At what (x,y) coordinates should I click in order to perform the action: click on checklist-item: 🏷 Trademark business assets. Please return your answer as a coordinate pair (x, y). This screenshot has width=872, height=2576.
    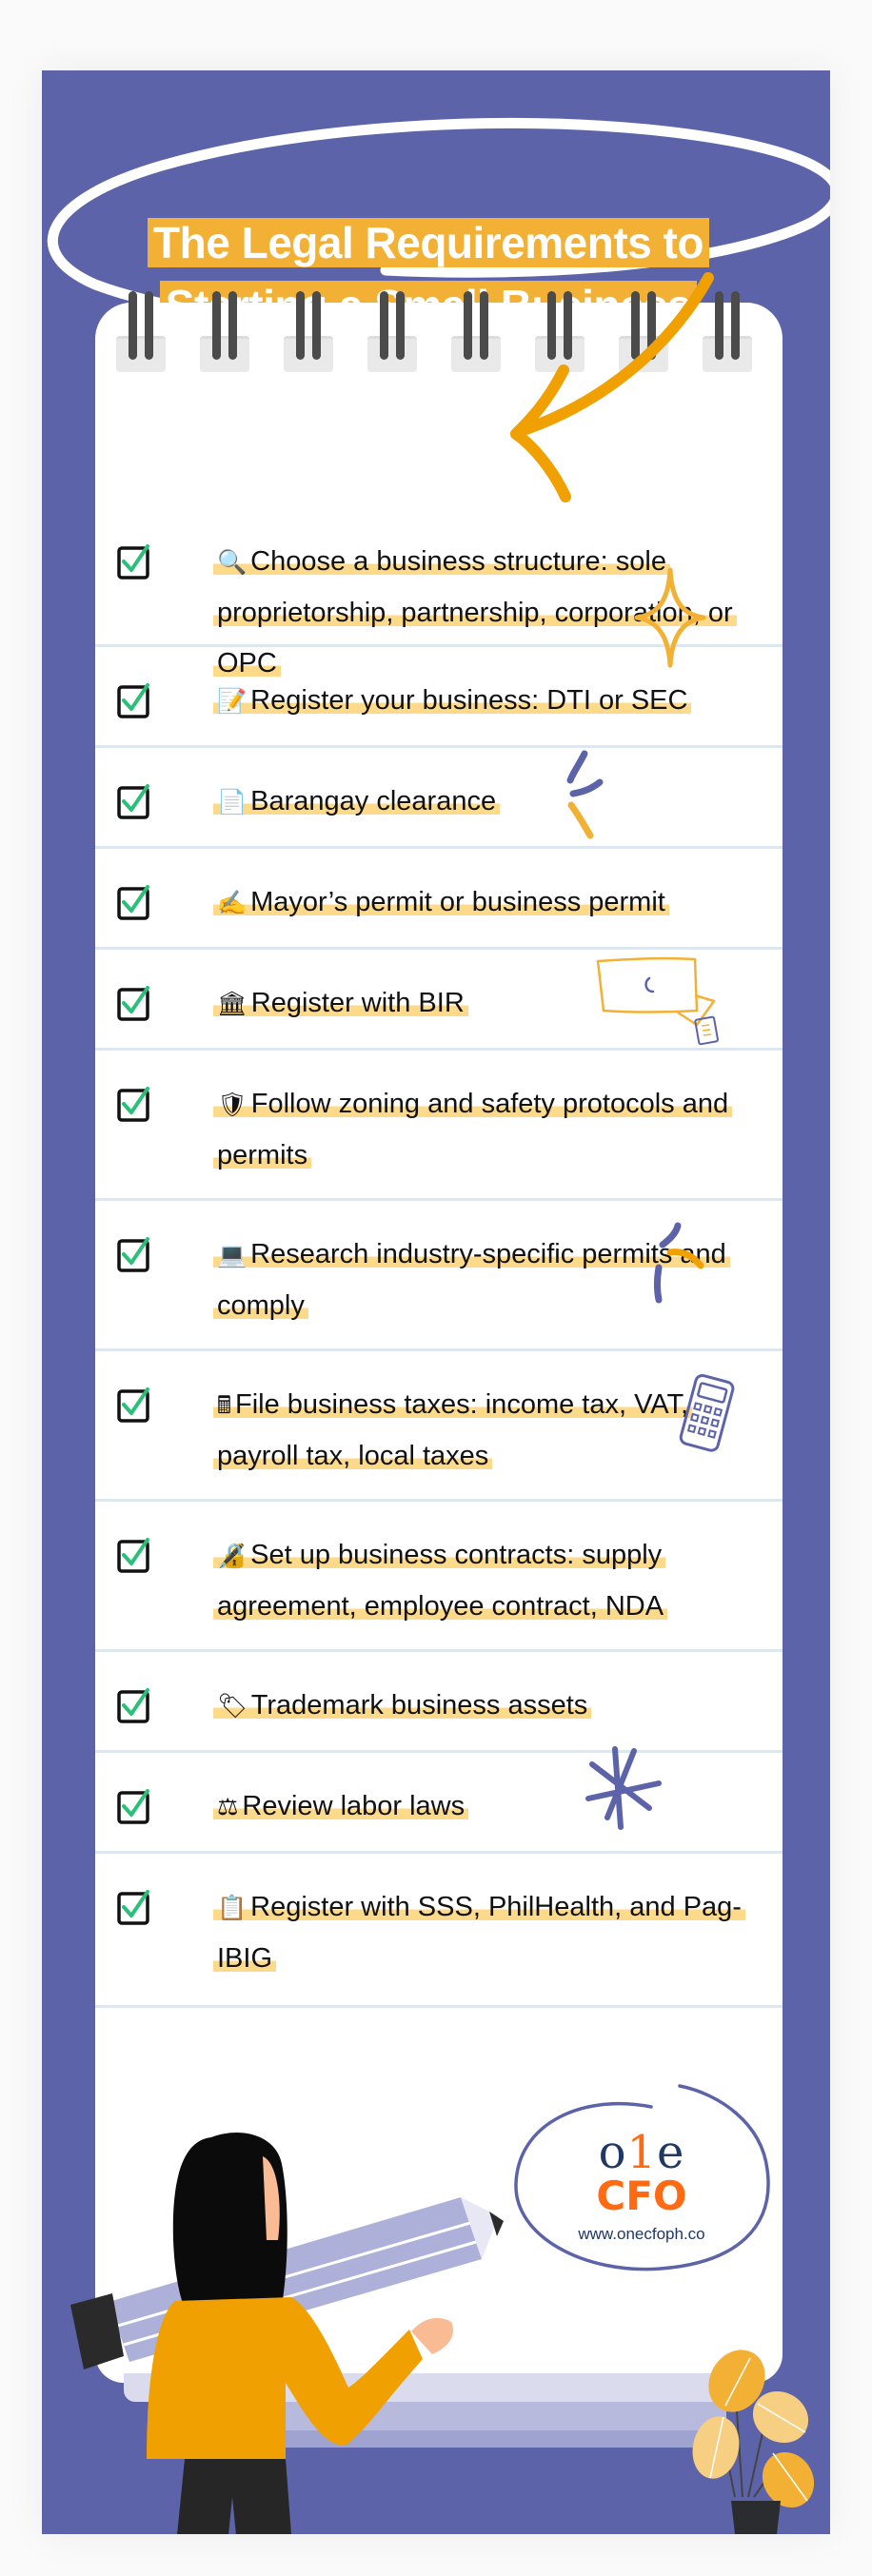
    Looking at the image, I should click on (439, 1702).